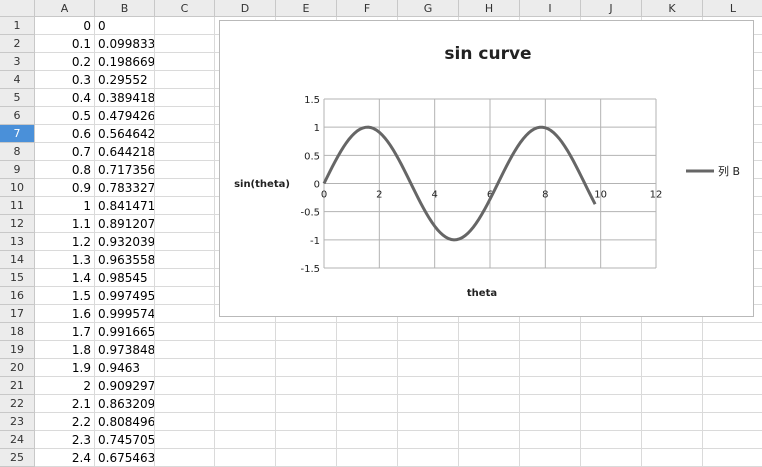  Describe the element at coordinates (65, 386) in the screenshot. I see `cell-a: 2` at that location.